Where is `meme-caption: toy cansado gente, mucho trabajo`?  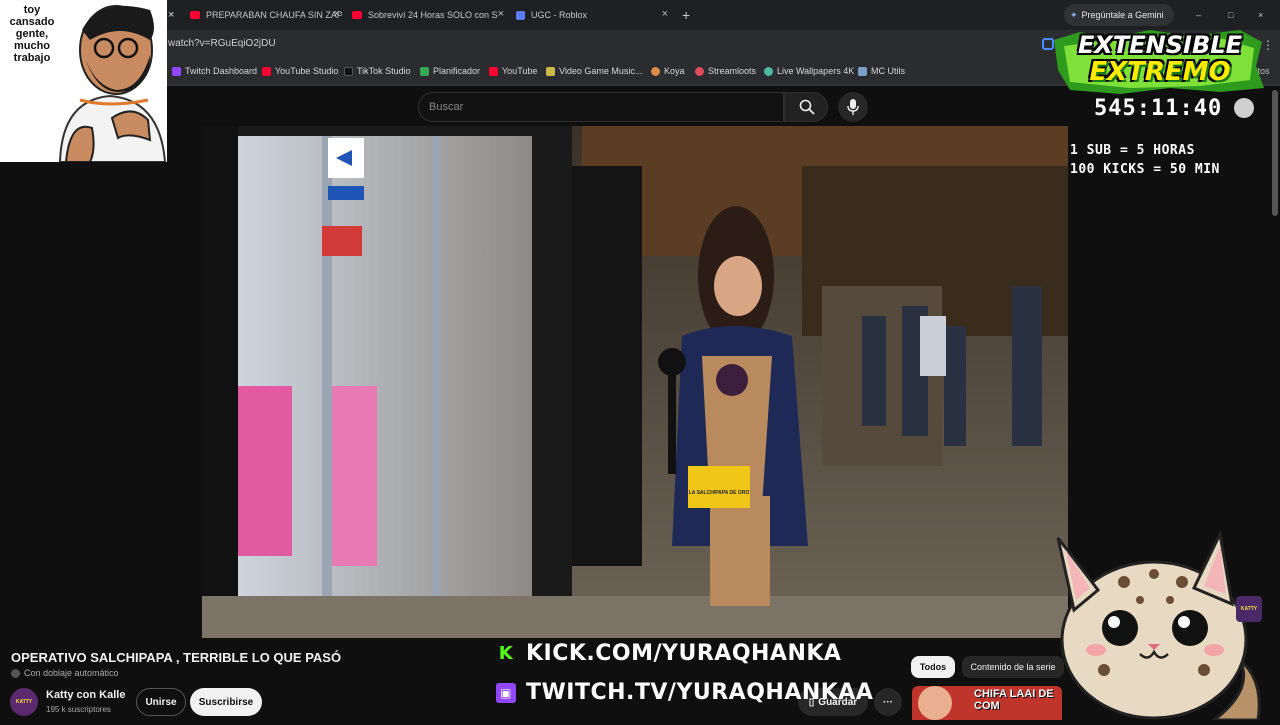 meme-caption: toy cansado gente, mucho trabajo is located at coordinates (32, 34).